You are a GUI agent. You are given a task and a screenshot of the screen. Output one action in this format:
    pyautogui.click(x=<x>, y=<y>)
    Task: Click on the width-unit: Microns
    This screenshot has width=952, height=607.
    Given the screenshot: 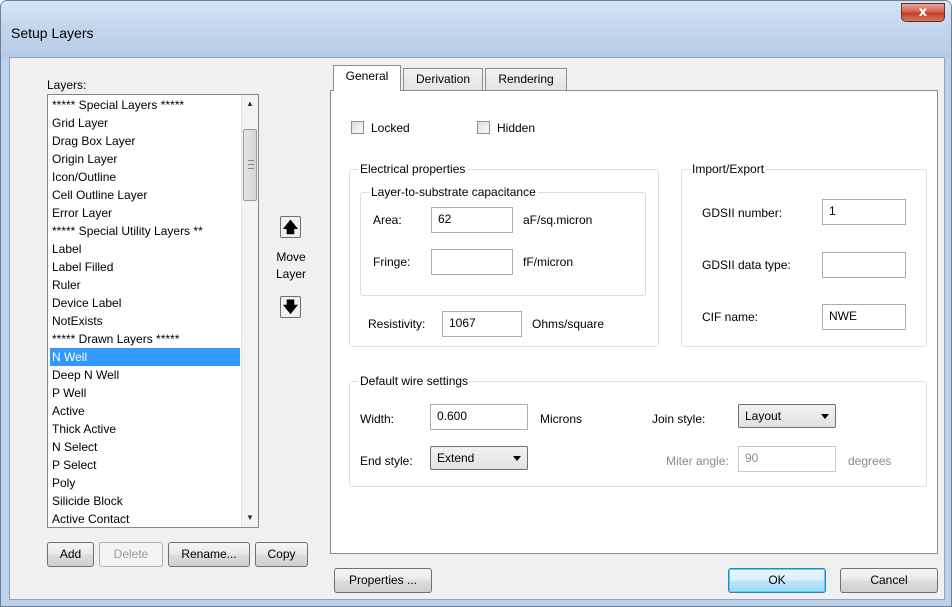 What is the action you would take?
    pyautogui.click(x=561, y=419)
    